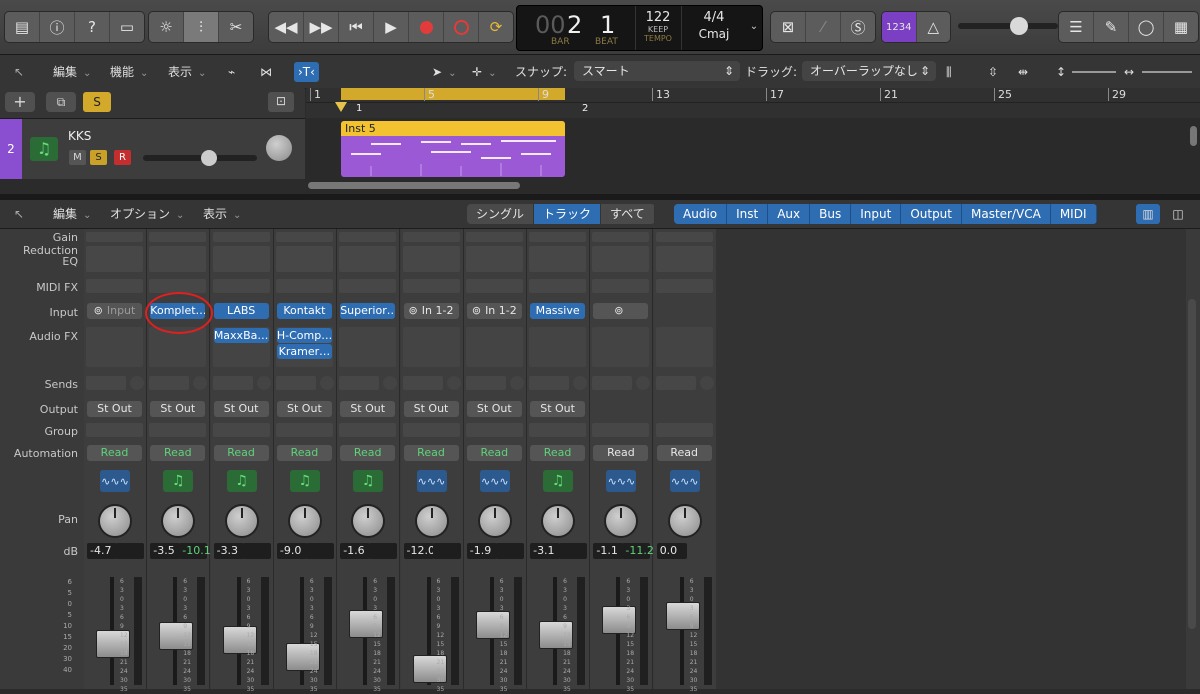 The height and width of the screenshot is (694, 1200). Describe the element at coordinates (934, 27) in the screenshot. I see `metronome-icon: △` at that location.